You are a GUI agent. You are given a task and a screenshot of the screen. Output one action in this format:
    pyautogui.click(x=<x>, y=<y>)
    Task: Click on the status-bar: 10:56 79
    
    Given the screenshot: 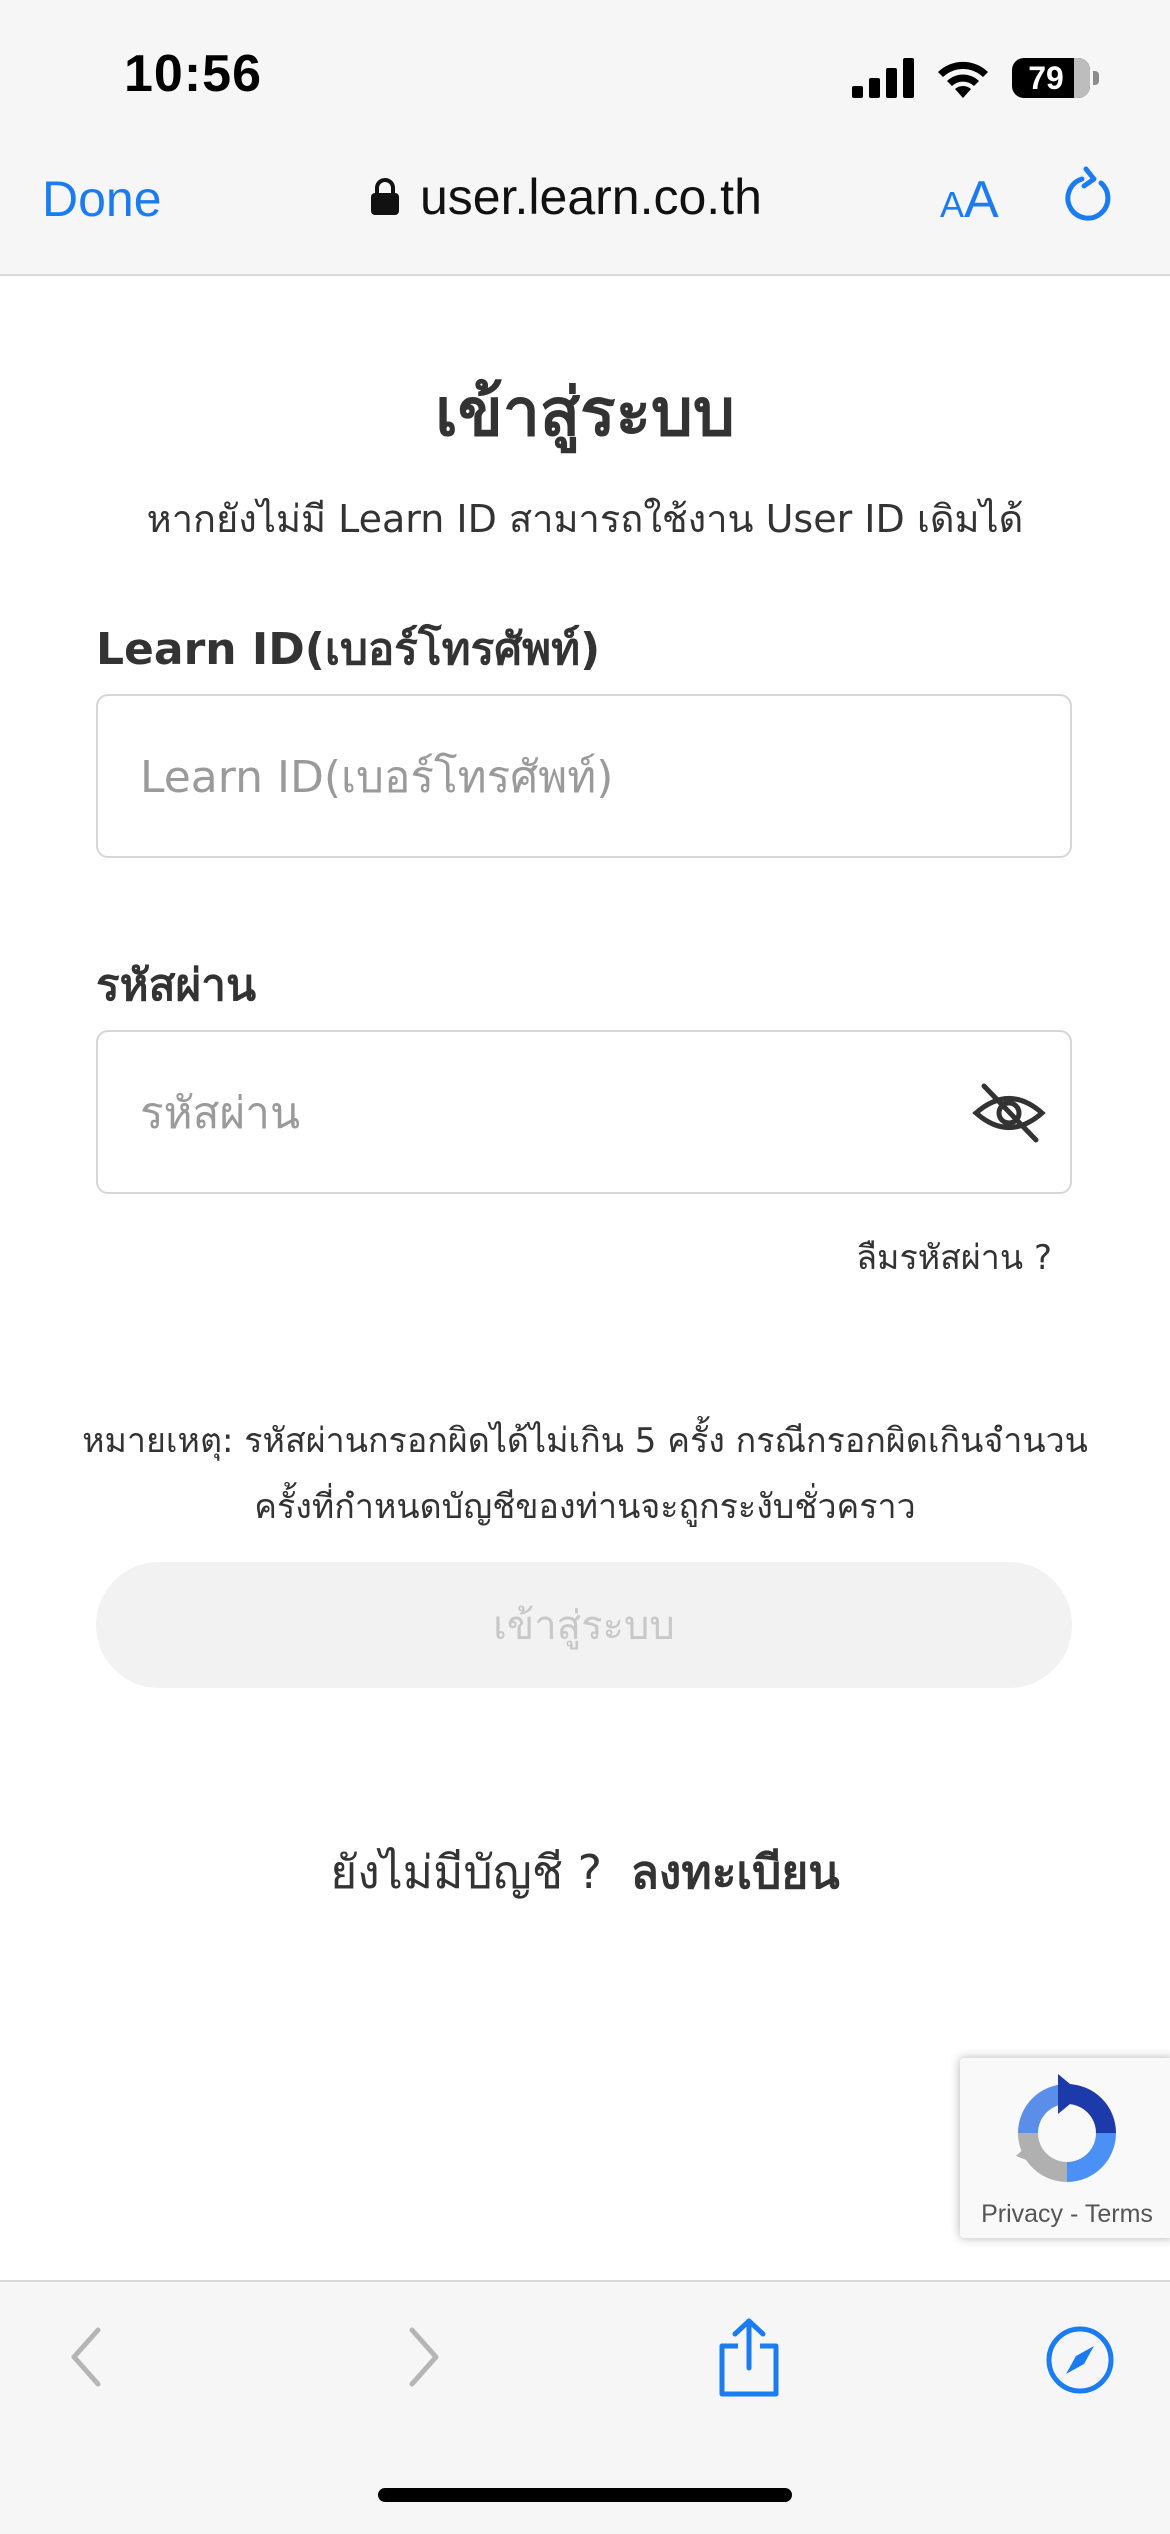 What is the action you would take?
    pyautogui.click(x=585, y=70)
    